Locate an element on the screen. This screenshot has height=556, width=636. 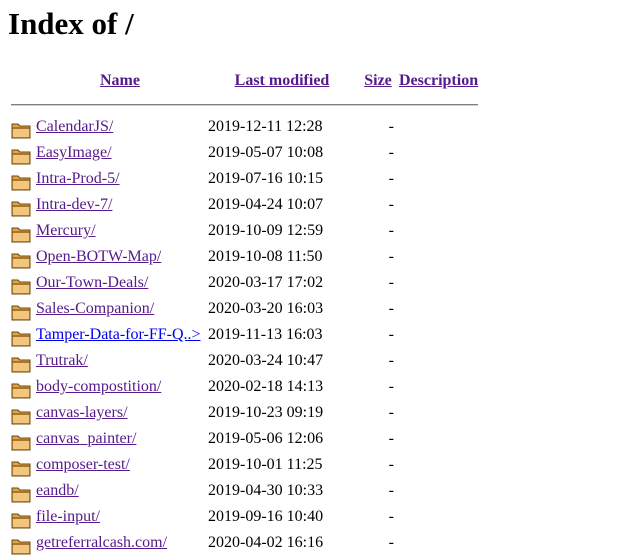
directory-link: getreferralcash.com/ is located at coordinates (101, 542).